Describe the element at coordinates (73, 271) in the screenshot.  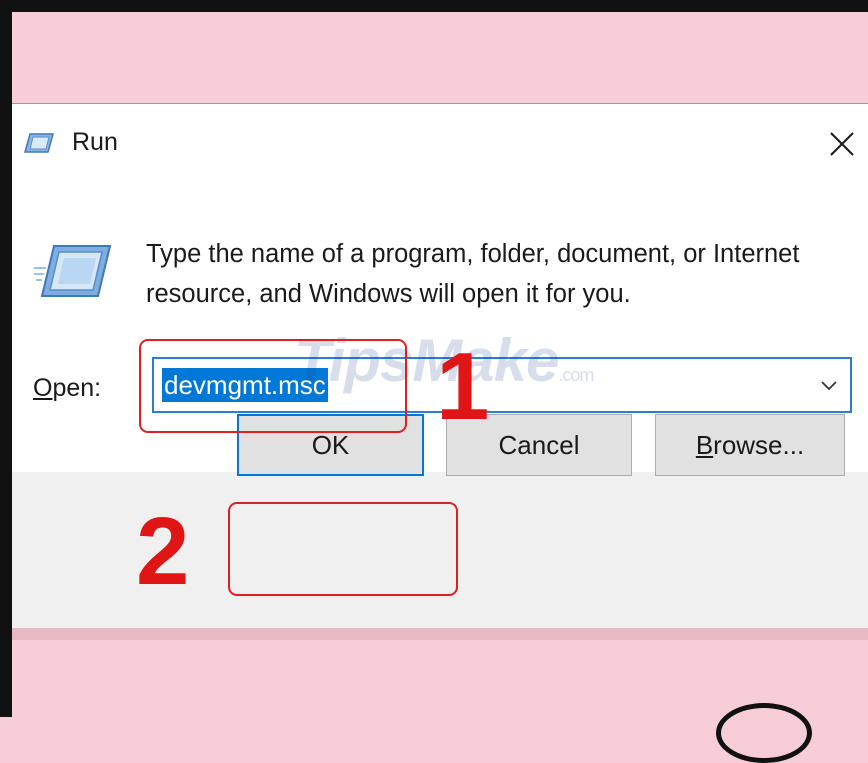
I see `run-large-icon` at that location.